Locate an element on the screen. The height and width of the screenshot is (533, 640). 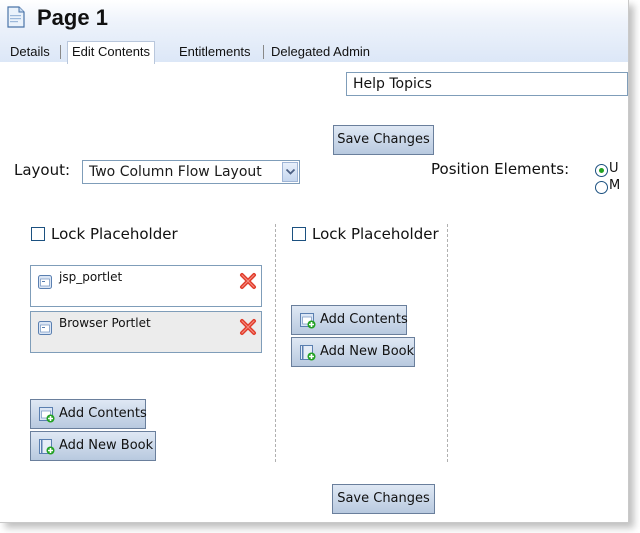
help-topics-select: Help Topics is located at coordinates (487, 84).